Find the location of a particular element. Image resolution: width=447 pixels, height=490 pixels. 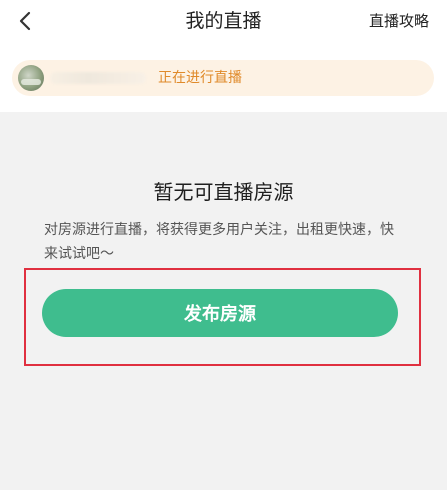

nav-bar: 我的直播 直播攻略 is located at coordinates (223, 22).